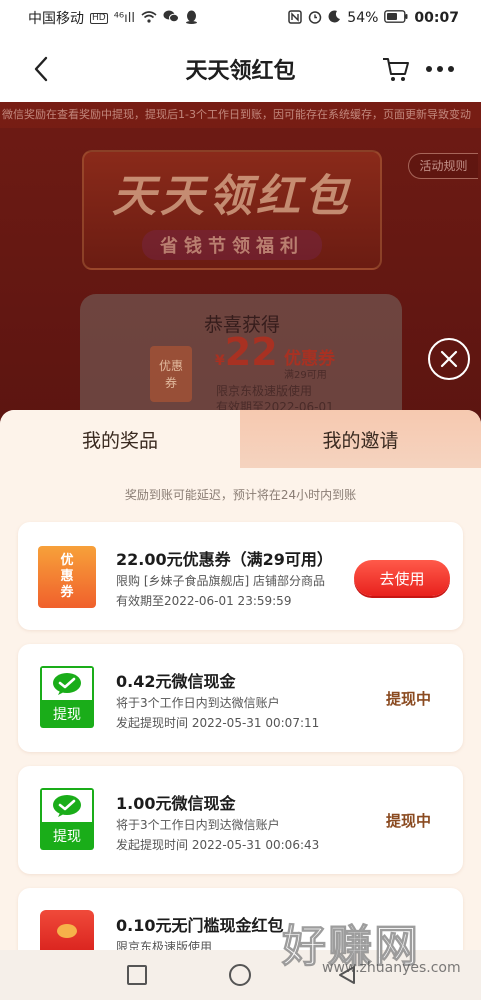 The height and width of the screenshot is (1000, 481). Describe the element at coordinates (200, 925) in the screenshot. I see `red-packet-title: 0.10元无门槛现金红包` at that location.